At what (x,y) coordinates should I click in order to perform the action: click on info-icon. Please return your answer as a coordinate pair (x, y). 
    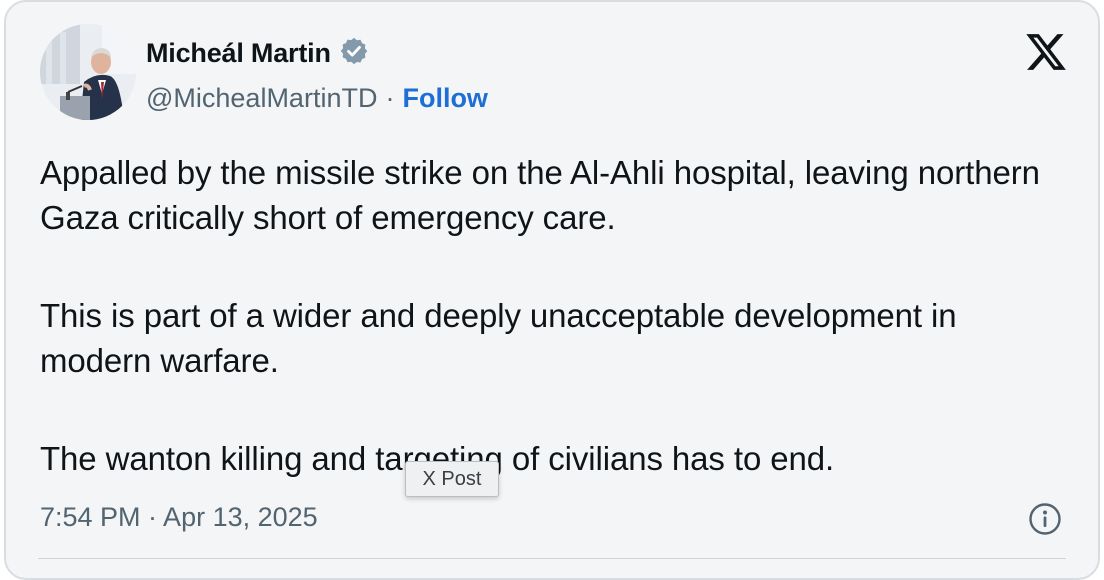
    Looking at the image, I should click on (1045, 519).